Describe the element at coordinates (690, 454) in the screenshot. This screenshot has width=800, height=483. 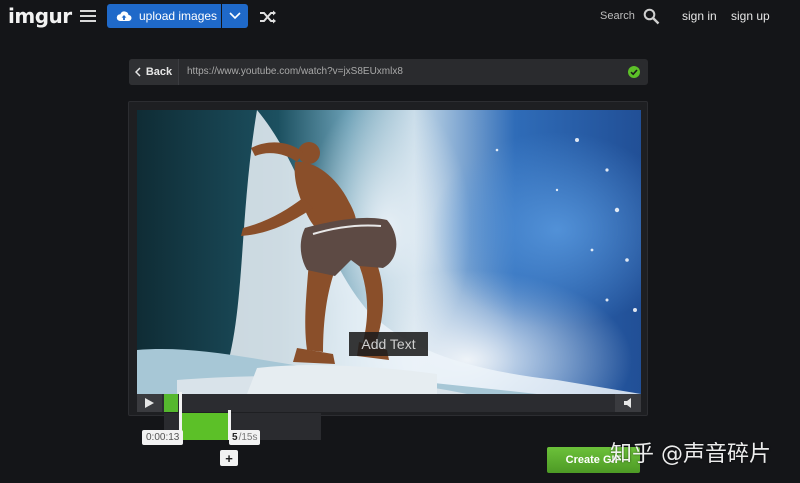
I see `watermark-text: 知乎 @声音碎片` at that location.